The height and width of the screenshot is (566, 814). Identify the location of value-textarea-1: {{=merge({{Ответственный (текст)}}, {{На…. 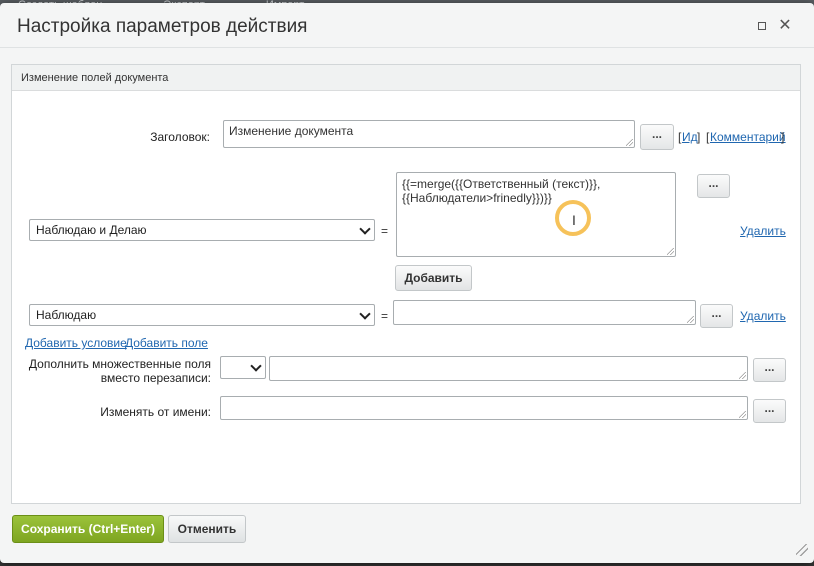
(536, 214).